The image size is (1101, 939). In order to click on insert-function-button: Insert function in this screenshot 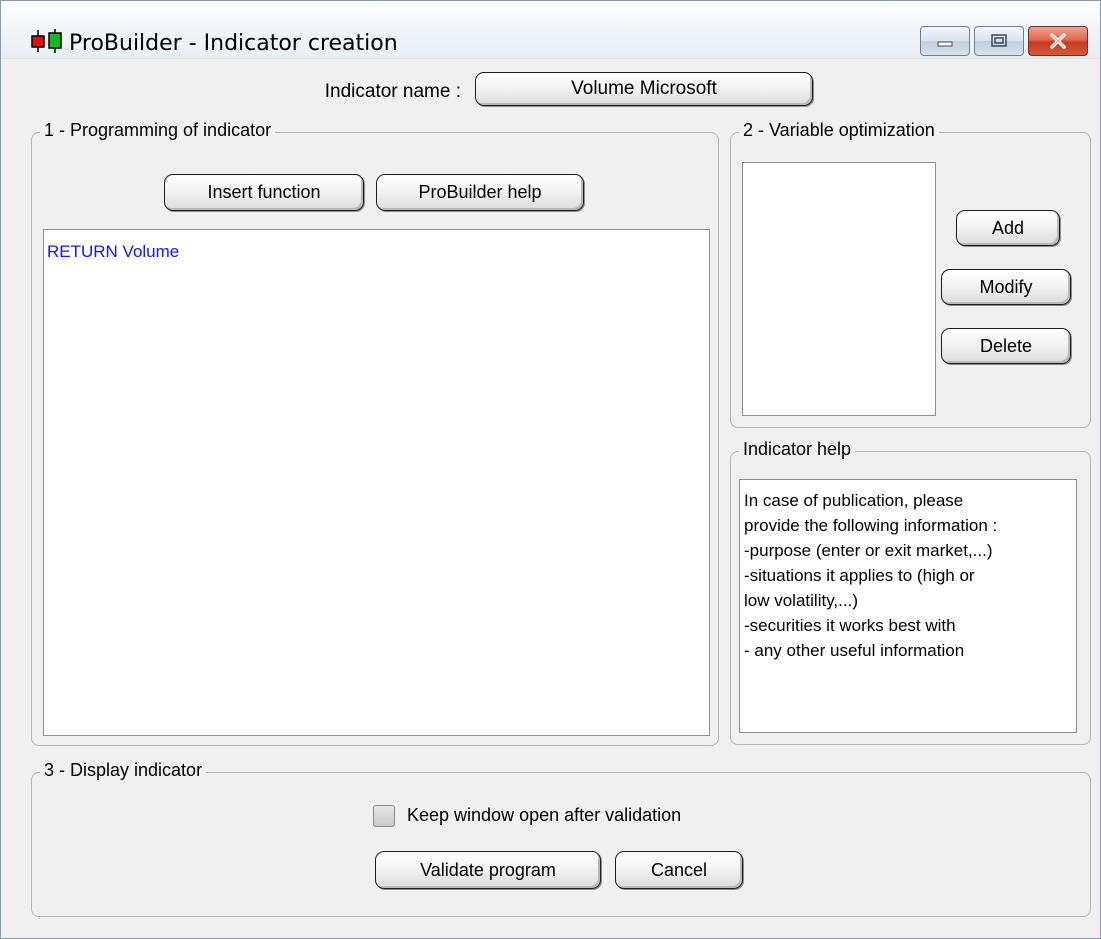, I will do `click(264, 192)`.